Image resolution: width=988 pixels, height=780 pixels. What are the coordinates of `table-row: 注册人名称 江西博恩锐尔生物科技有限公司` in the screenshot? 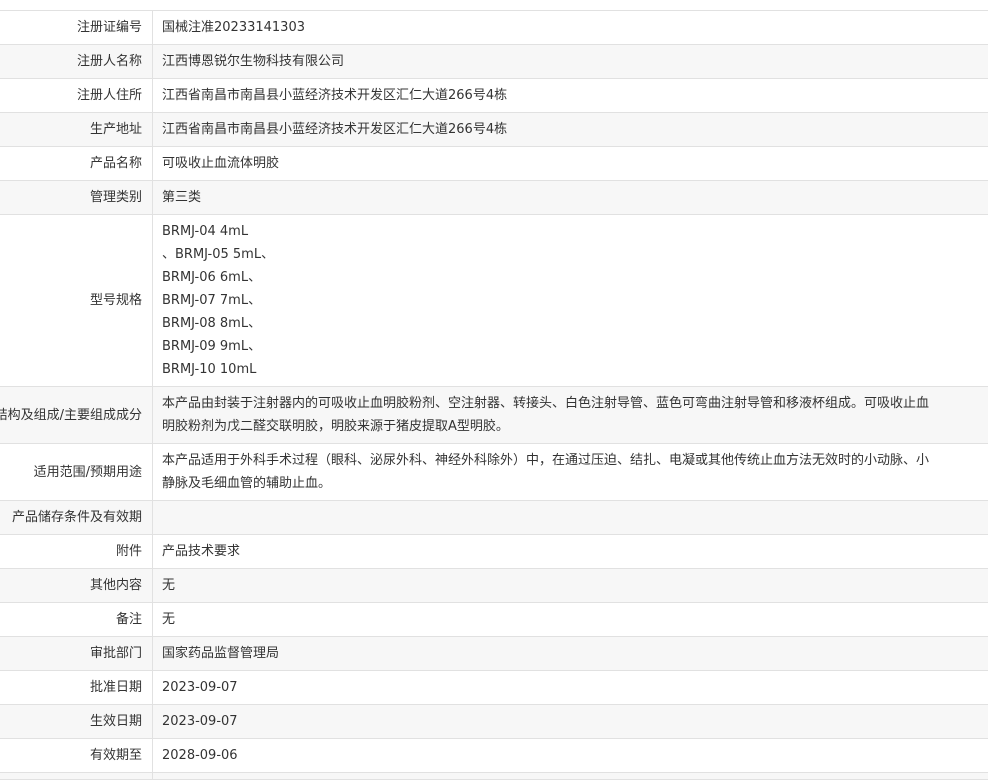 It's located at (494, 62).